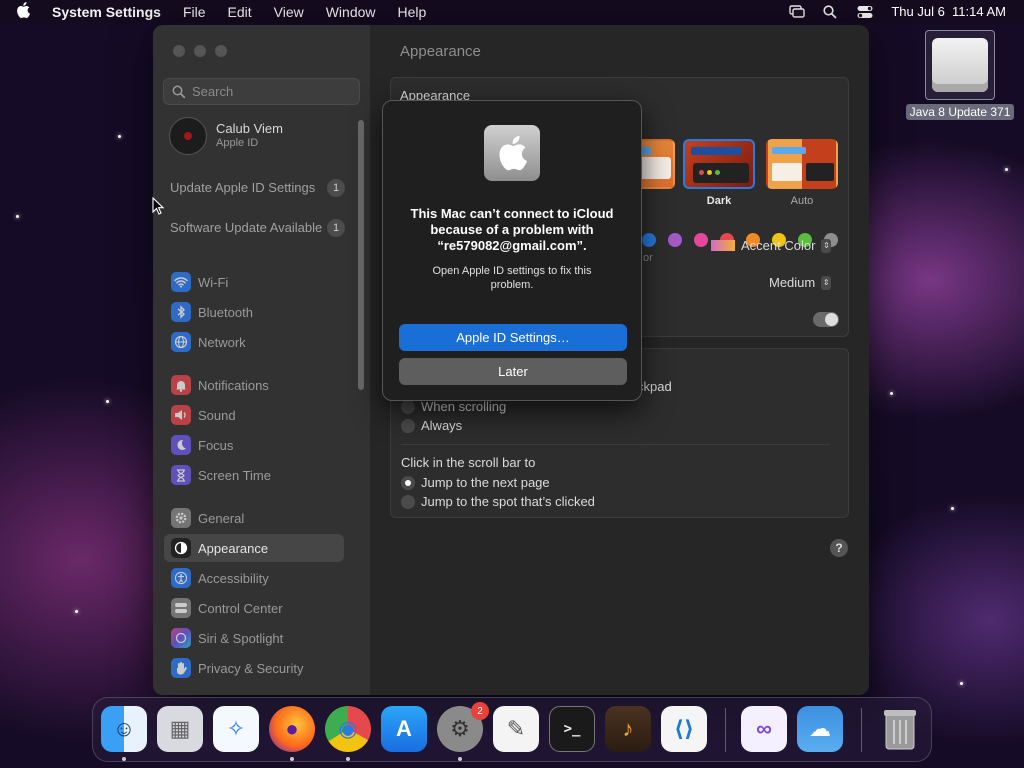  What do you see at coordinates (960, 75) in the screenshot?
I see `desktop-drive: Java 8 Update 371` at bounding box center [960, 75].